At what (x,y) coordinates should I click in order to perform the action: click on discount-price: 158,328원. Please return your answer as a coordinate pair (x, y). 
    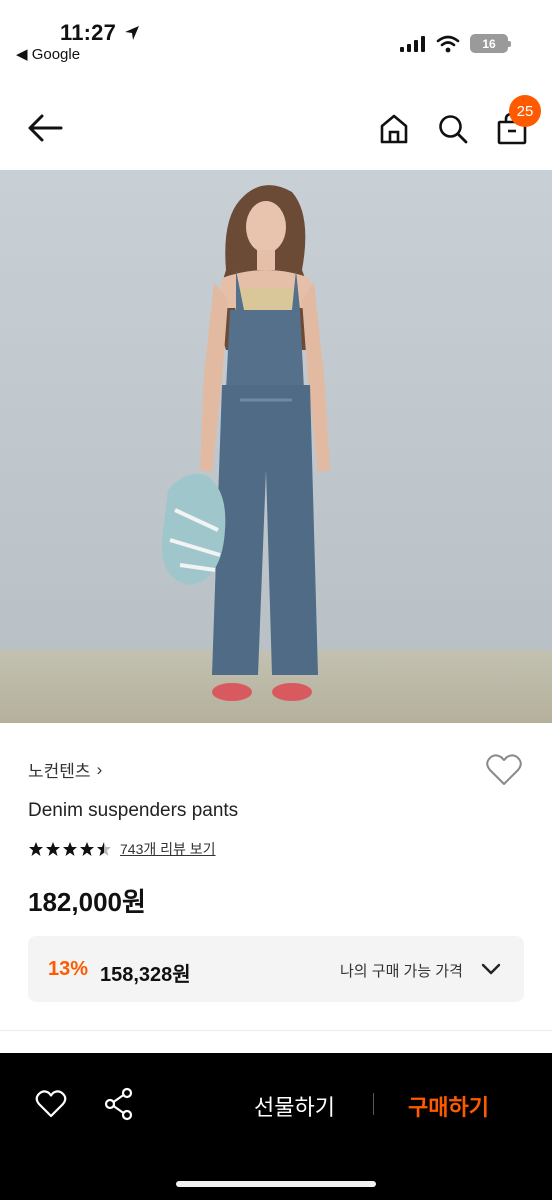
    Looking at the image, I should click on (145, 975).